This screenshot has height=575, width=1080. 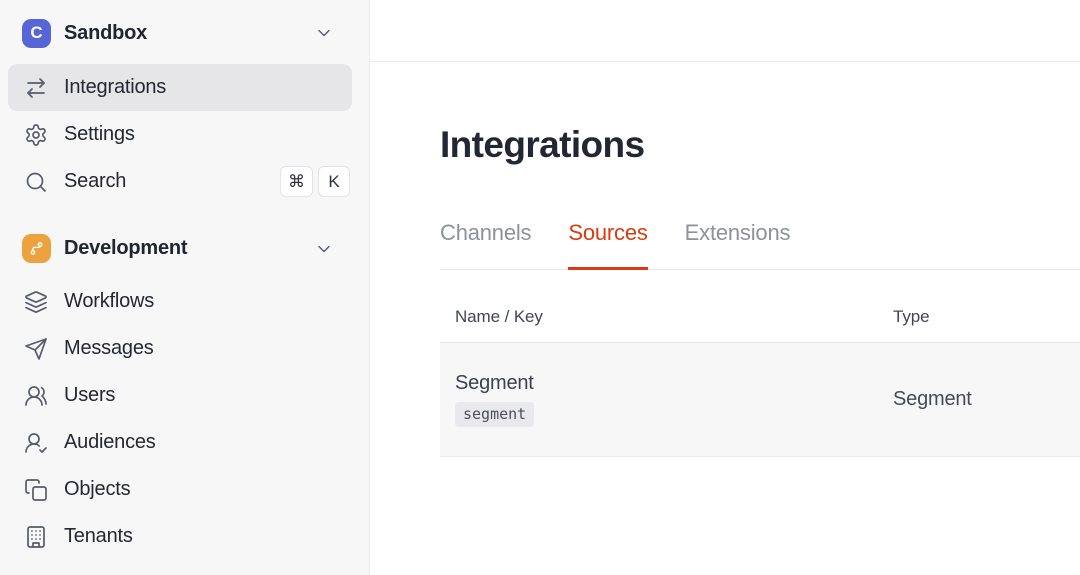 I want to click on column-header-type: Type, so click(x=911, y=316).